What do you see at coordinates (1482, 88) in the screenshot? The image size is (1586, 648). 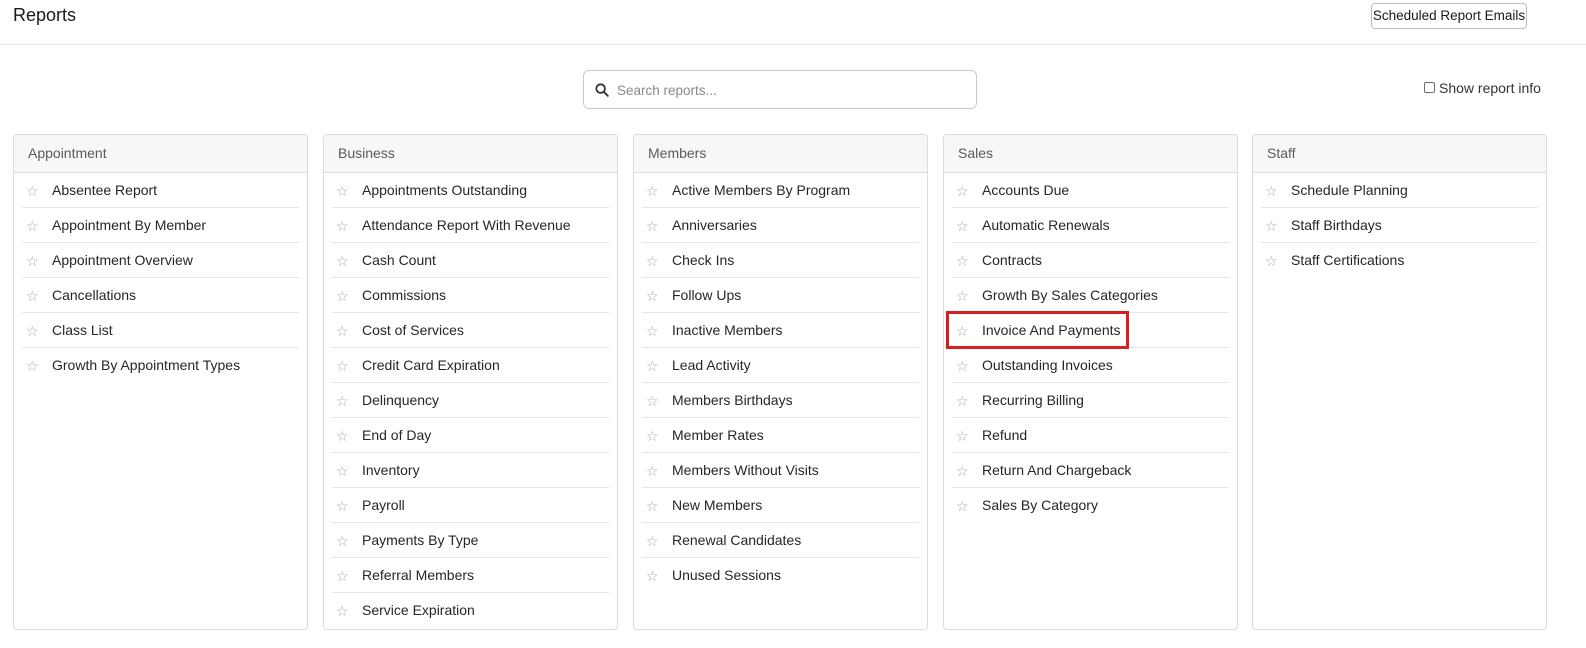 I see `show-report-info-toggle: Show report info` at bounding box center [1482, 88].